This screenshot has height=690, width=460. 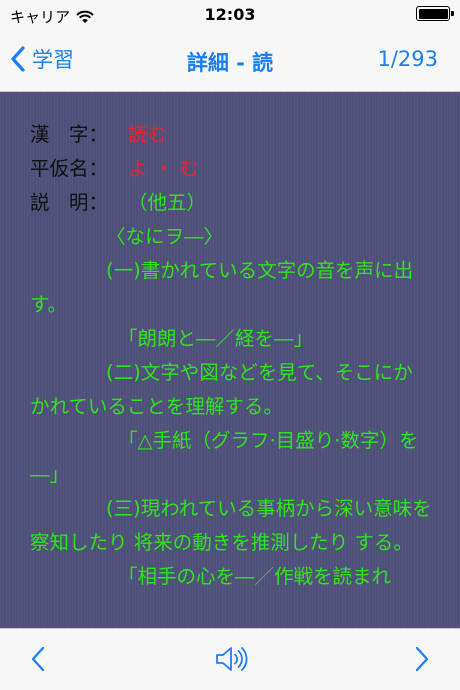 I want to click on meaning-type: （他五）, so click(x=167, y=202).